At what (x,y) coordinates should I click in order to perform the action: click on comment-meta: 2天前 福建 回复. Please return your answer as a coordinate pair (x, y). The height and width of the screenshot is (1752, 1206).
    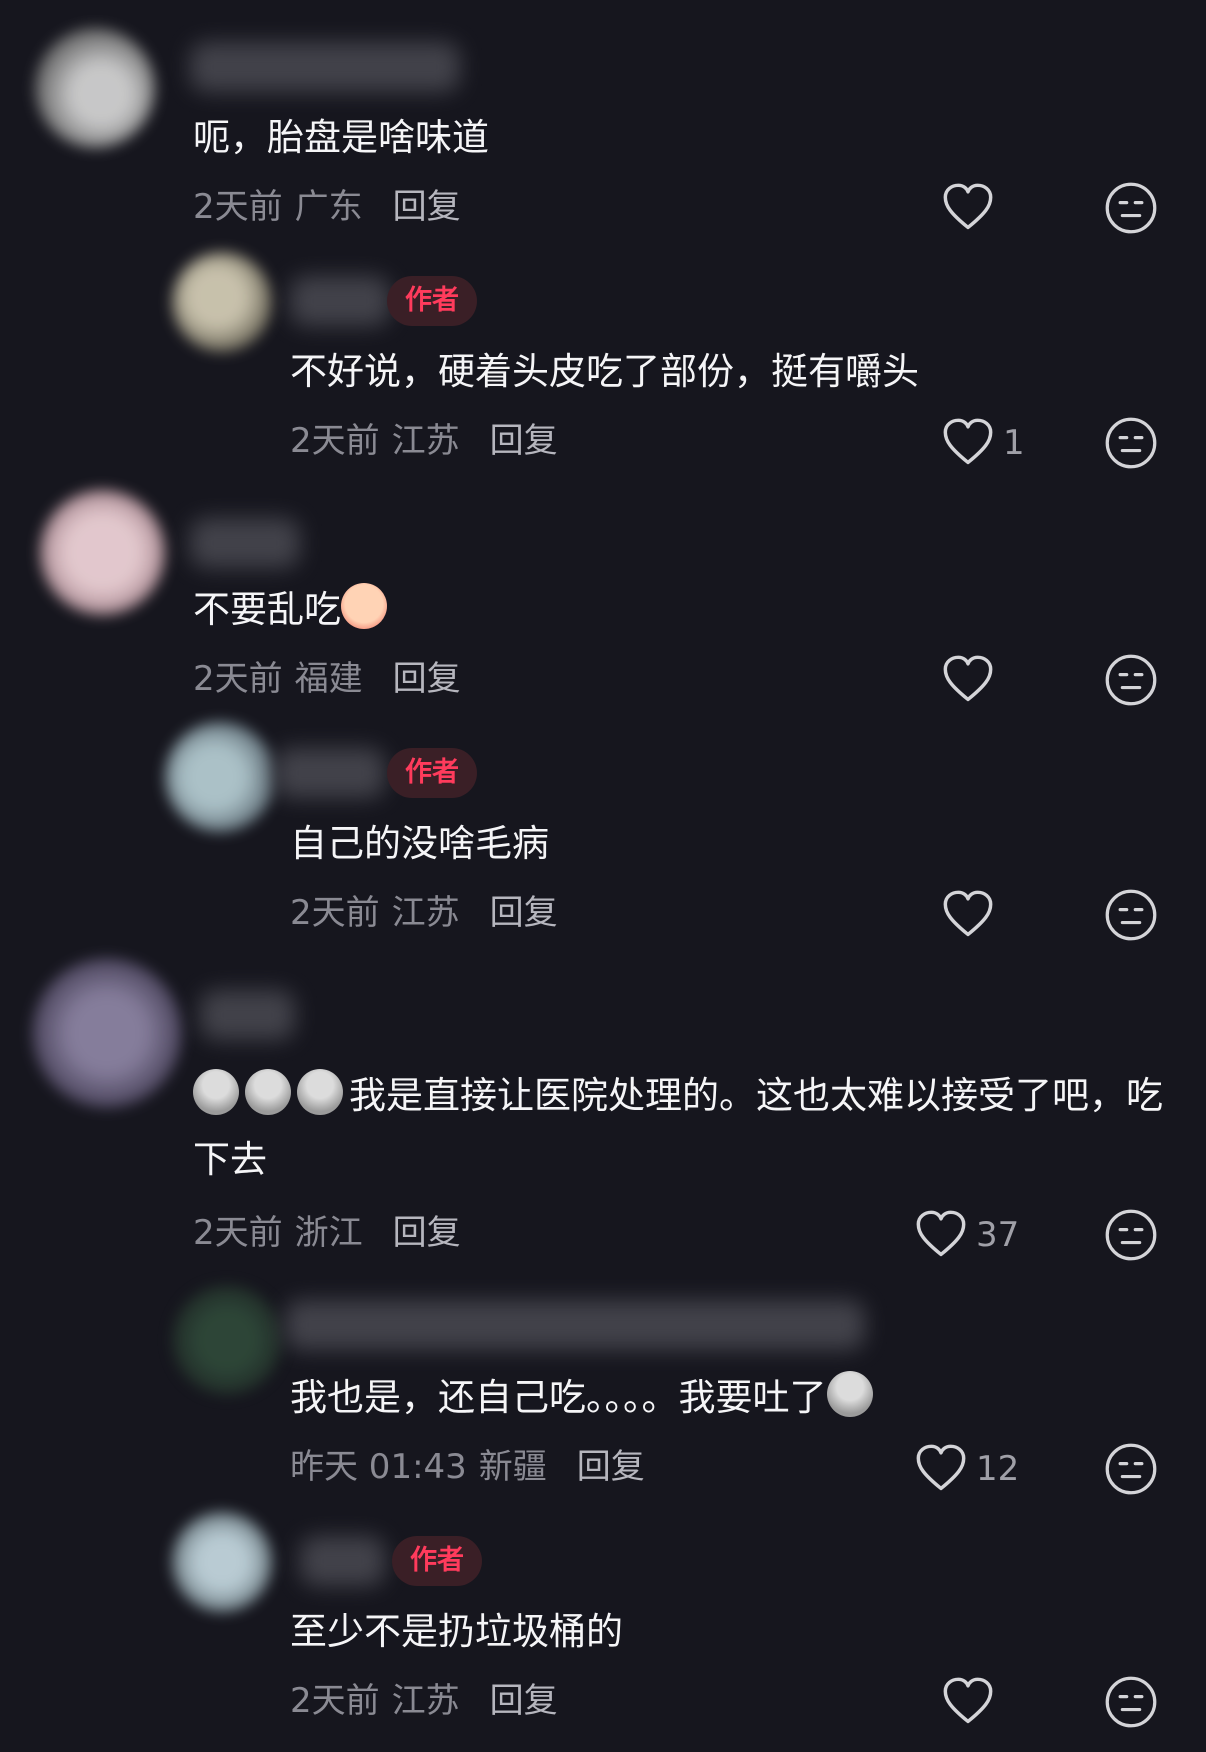
    Looking at the image, I should click on (327, 679).